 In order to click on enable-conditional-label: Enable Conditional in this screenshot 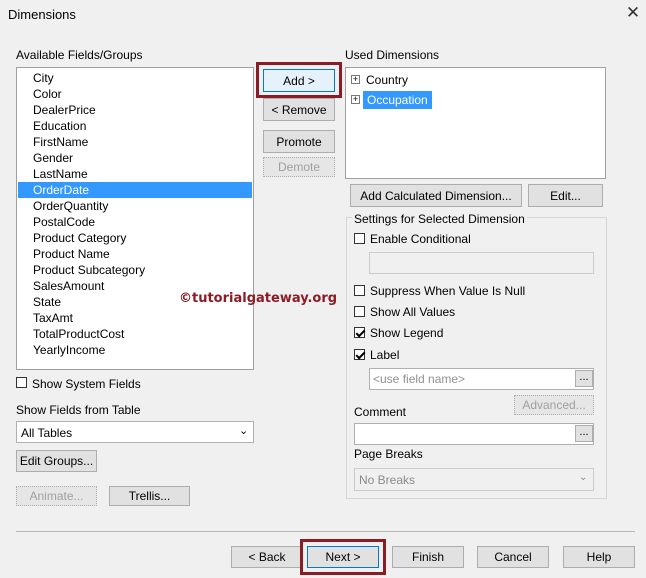, I will do `click(420, 239)`.